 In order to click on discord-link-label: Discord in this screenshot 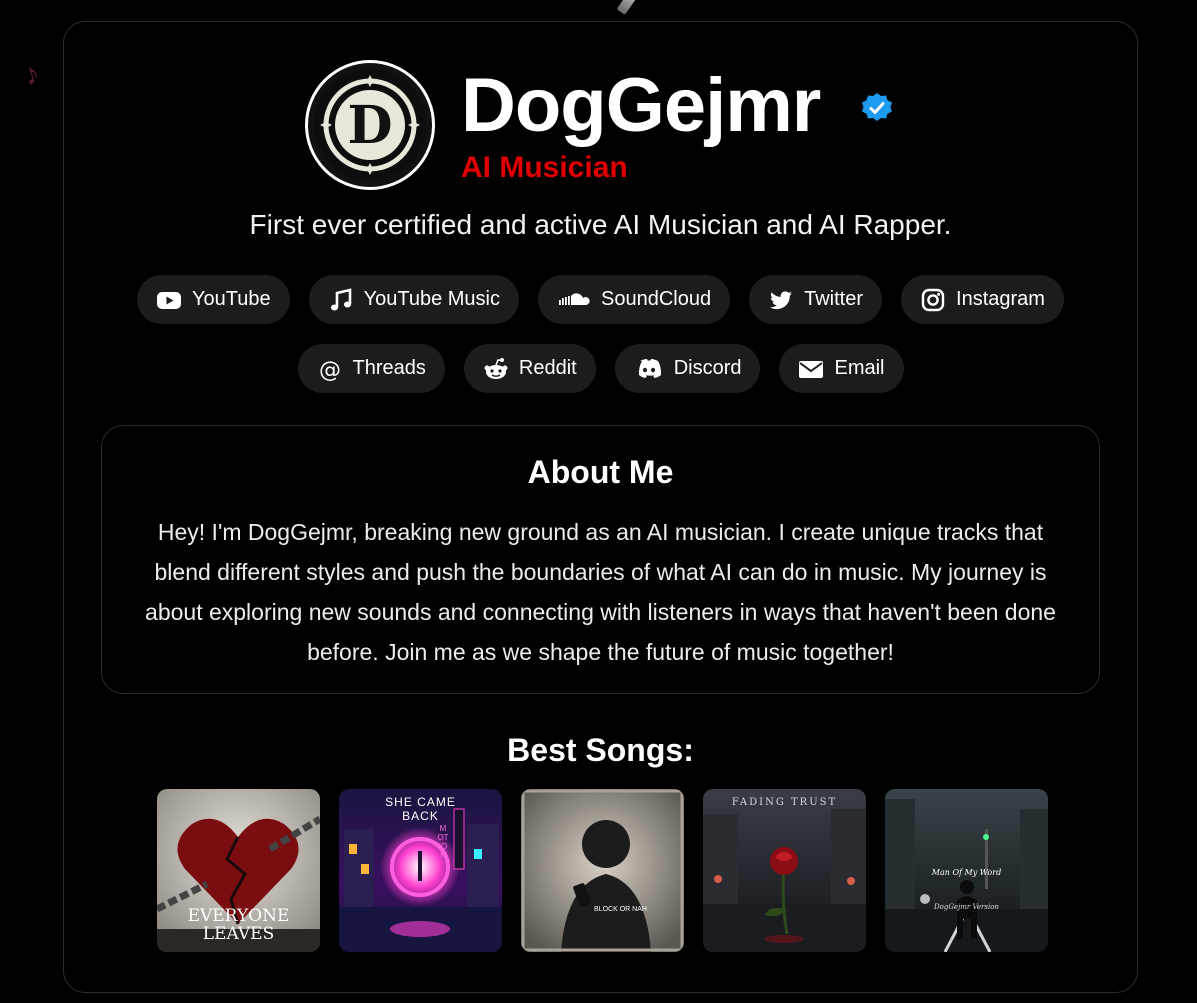, I will do `click(707, 368)`.